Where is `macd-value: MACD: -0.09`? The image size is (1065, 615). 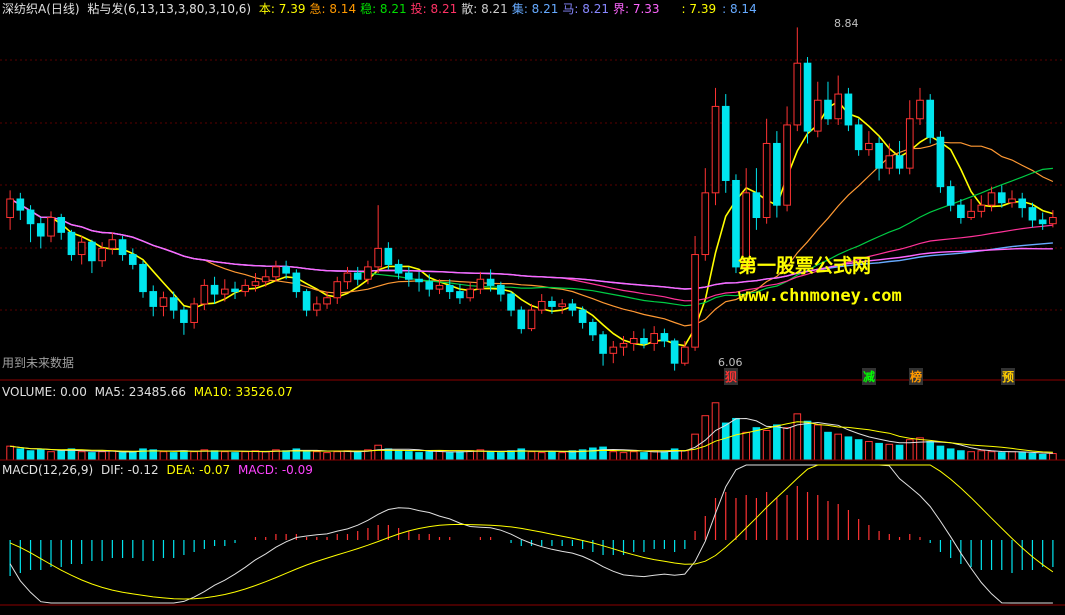
macd-value: MACD: -0.09 is located at coordinates (275, 470).